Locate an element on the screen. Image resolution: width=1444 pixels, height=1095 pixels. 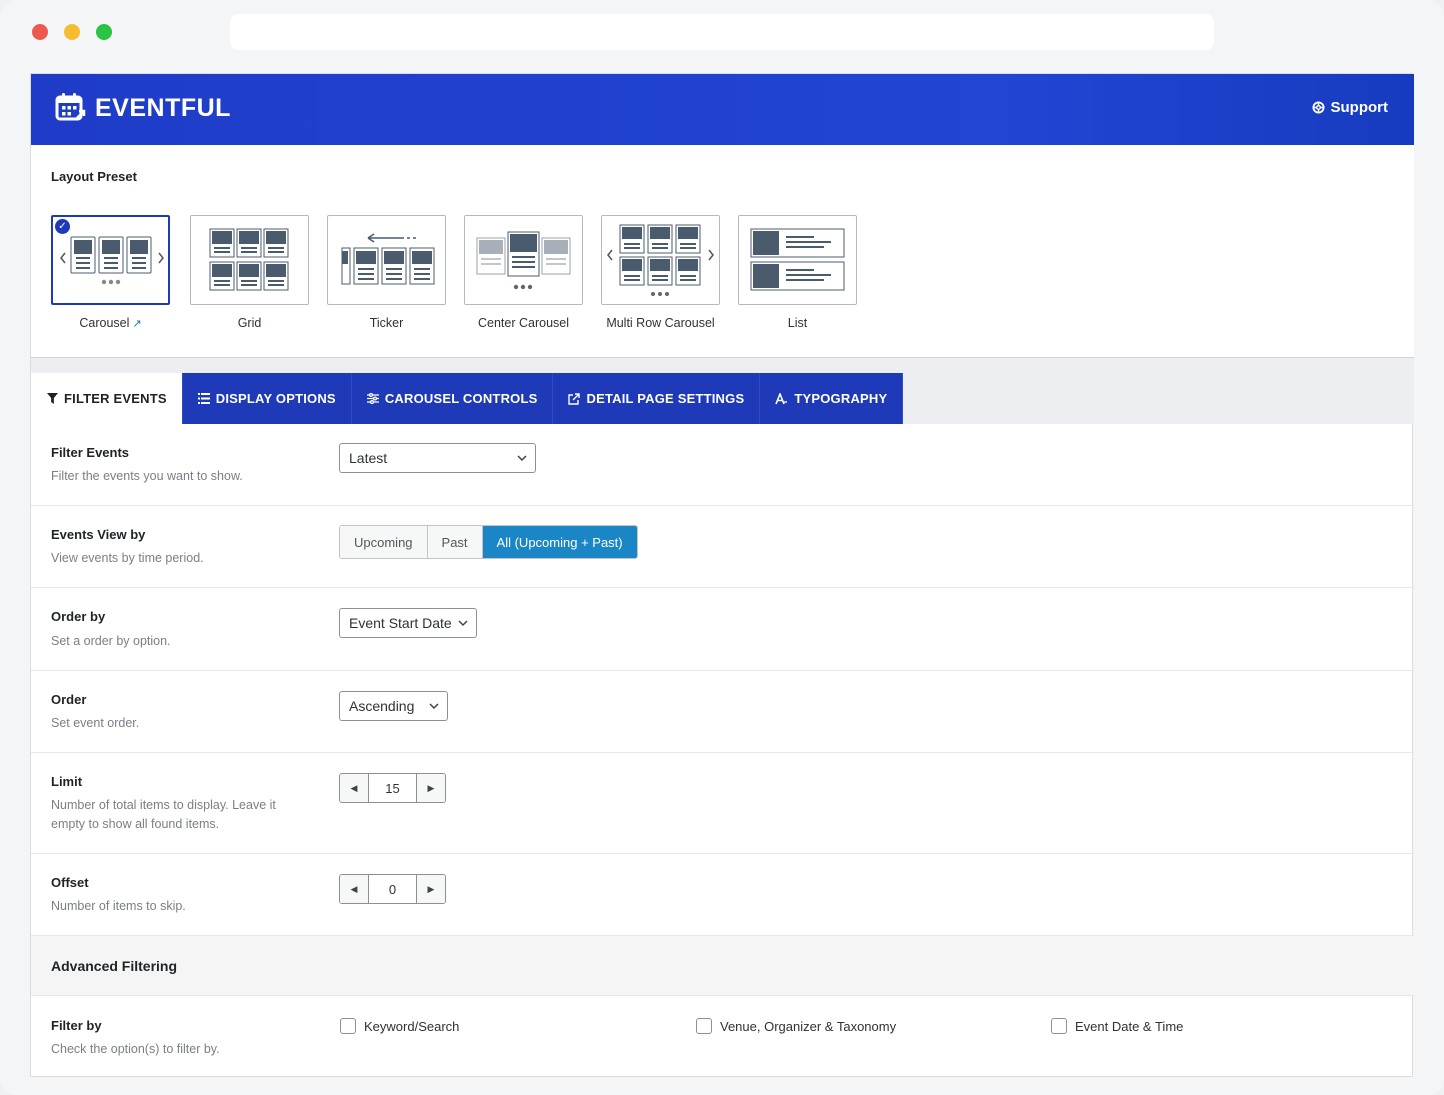
order-select: Ascending is located at coordinates (393, 706).